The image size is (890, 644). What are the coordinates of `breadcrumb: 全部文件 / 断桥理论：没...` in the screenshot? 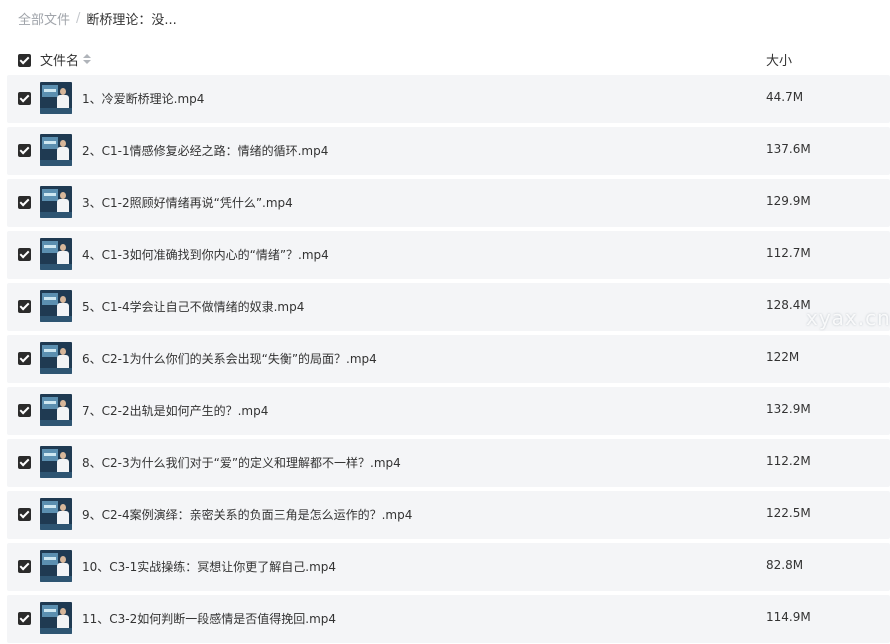 It's located at (97, 18).